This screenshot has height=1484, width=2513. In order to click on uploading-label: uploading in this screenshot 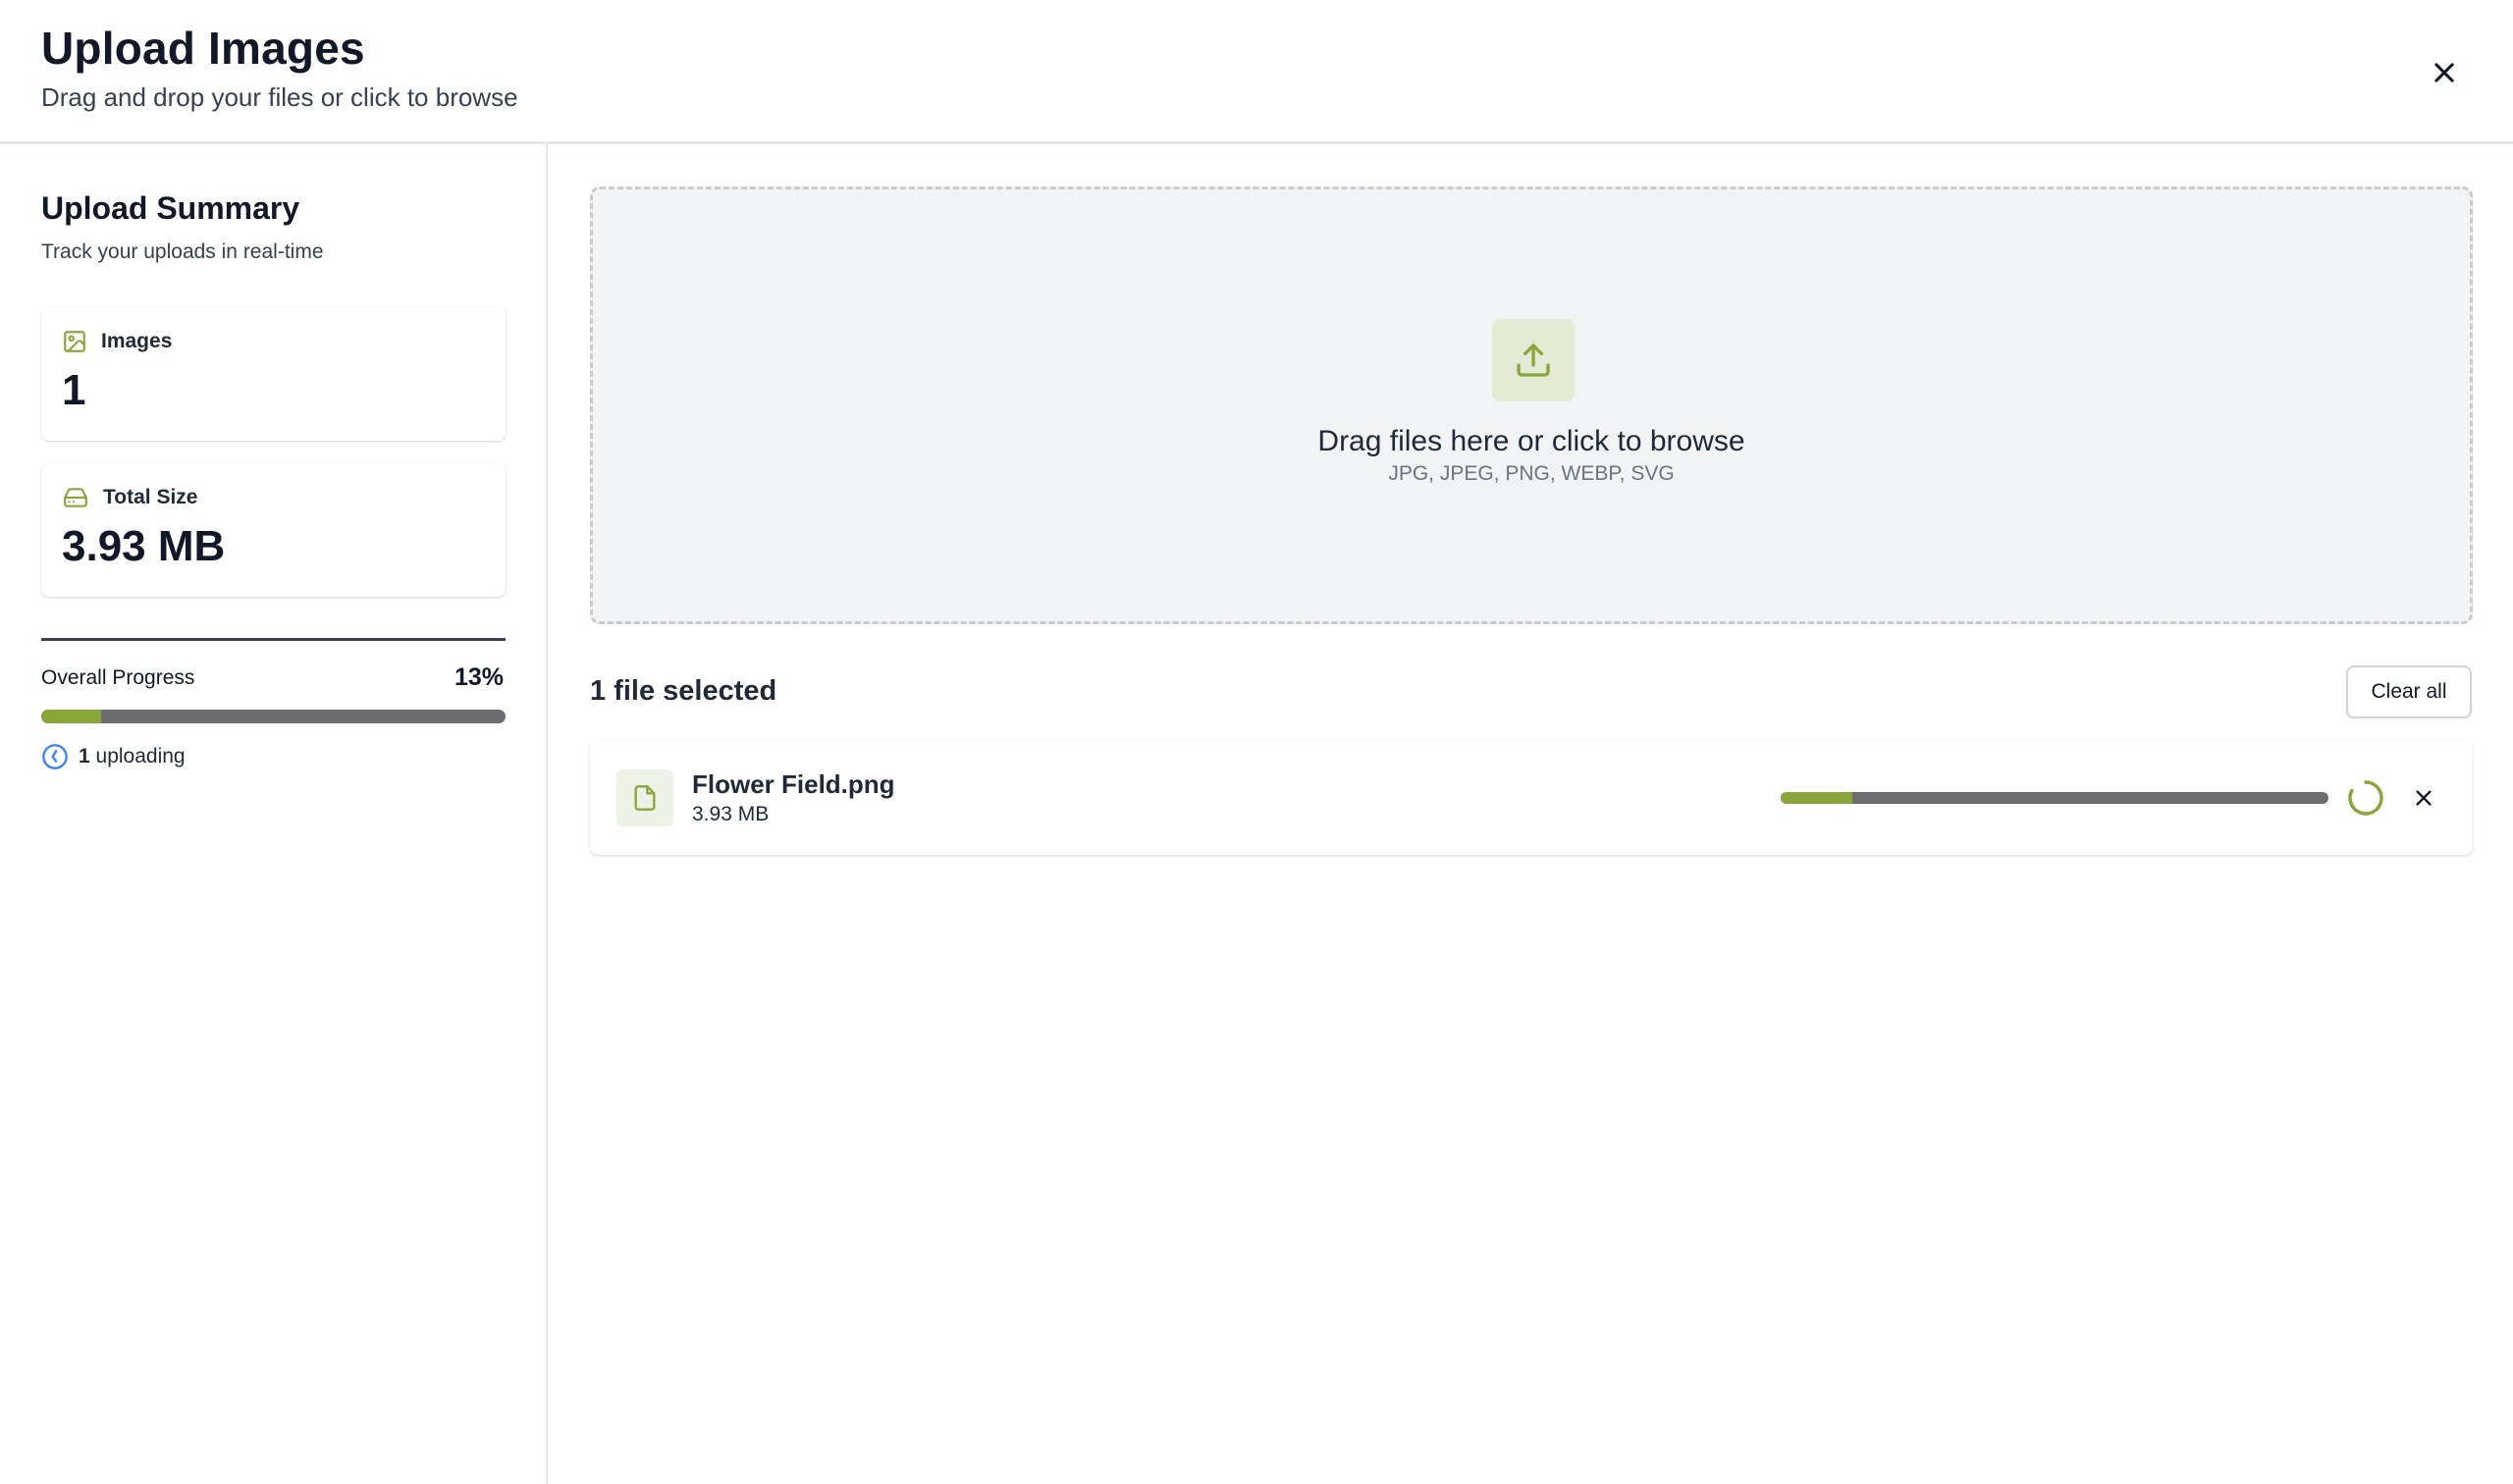, I will do `click(137, 757)`.